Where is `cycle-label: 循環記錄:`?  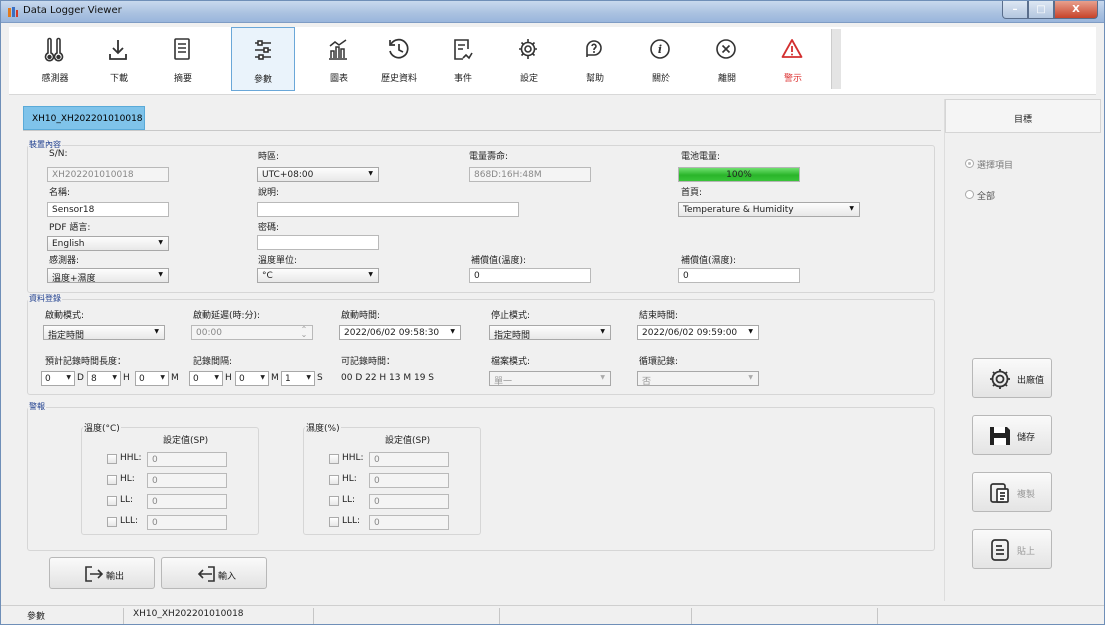
cycle-label: 循環記錄: is located at coordinates (659, 362).